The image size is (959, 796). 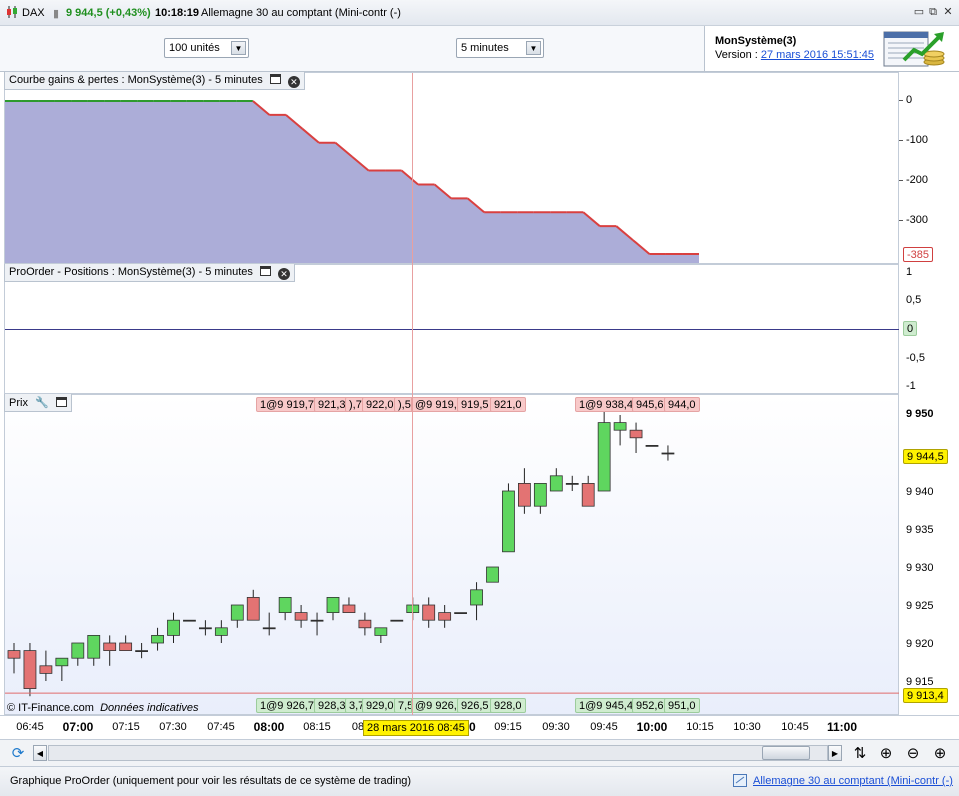 I want to click on price-ytick: 9 920, so click(x=920, y=644).